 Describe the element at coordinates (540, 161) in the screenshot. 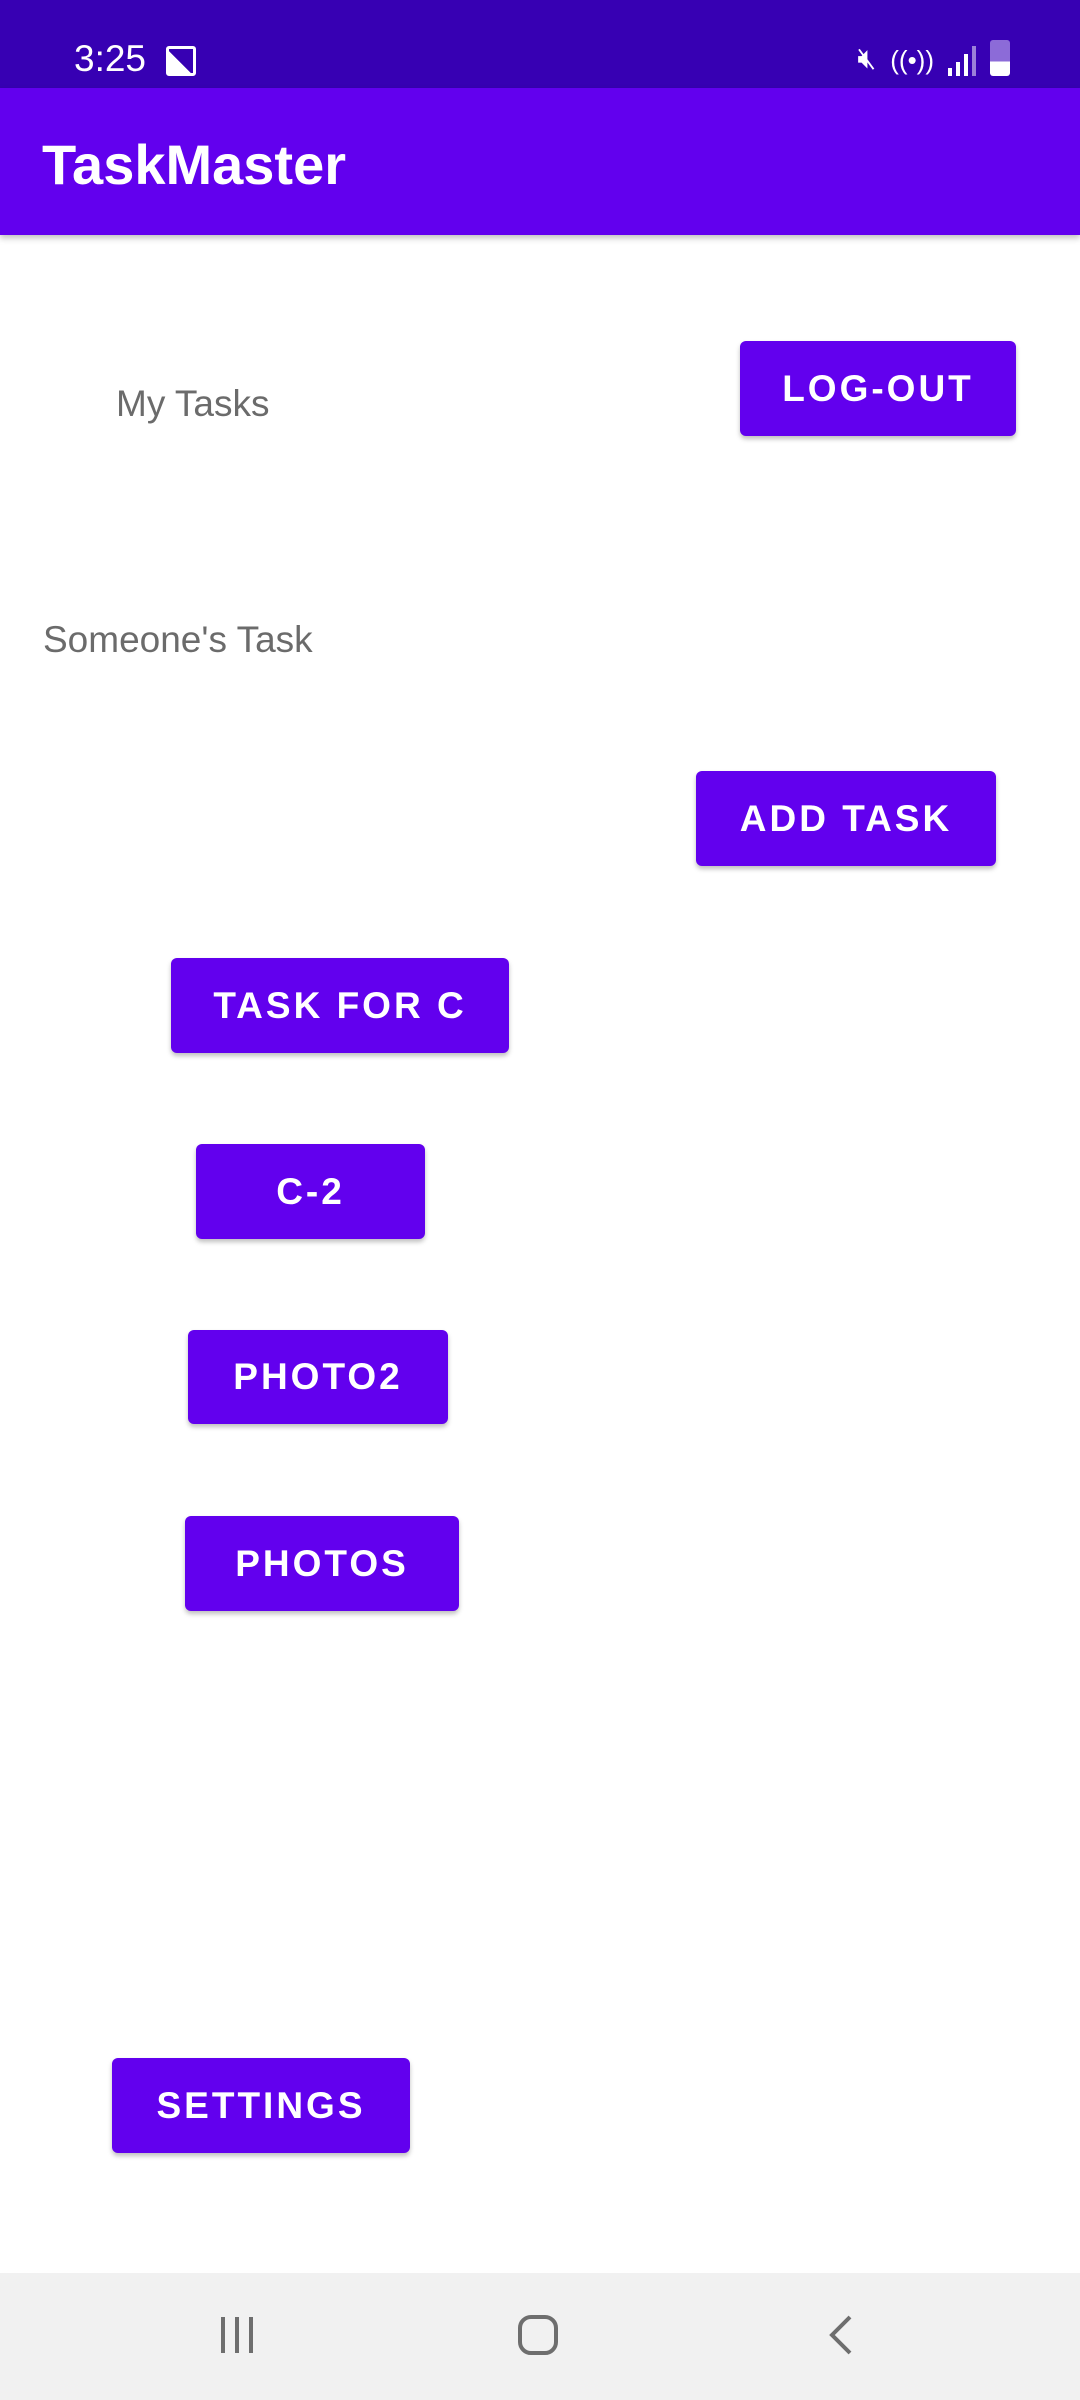

I see `app-bar: TaskMaster` at that location.